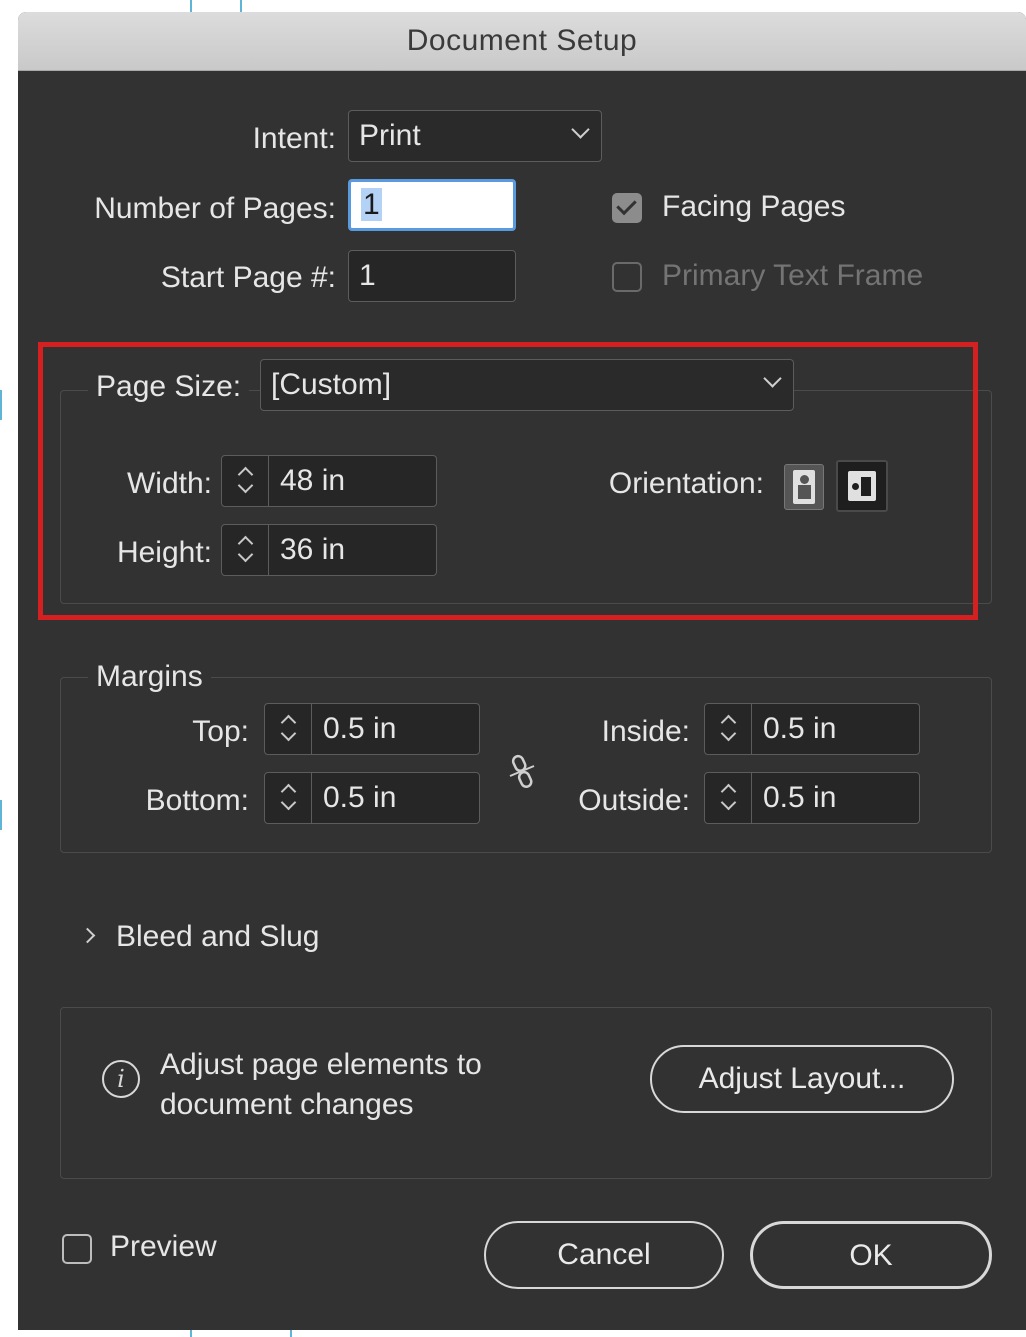 Image resolution: width=1026 pixels, height=1337 pixels. I want to click on outside-margin-stepper: 0.5 in, so click(812, 798).